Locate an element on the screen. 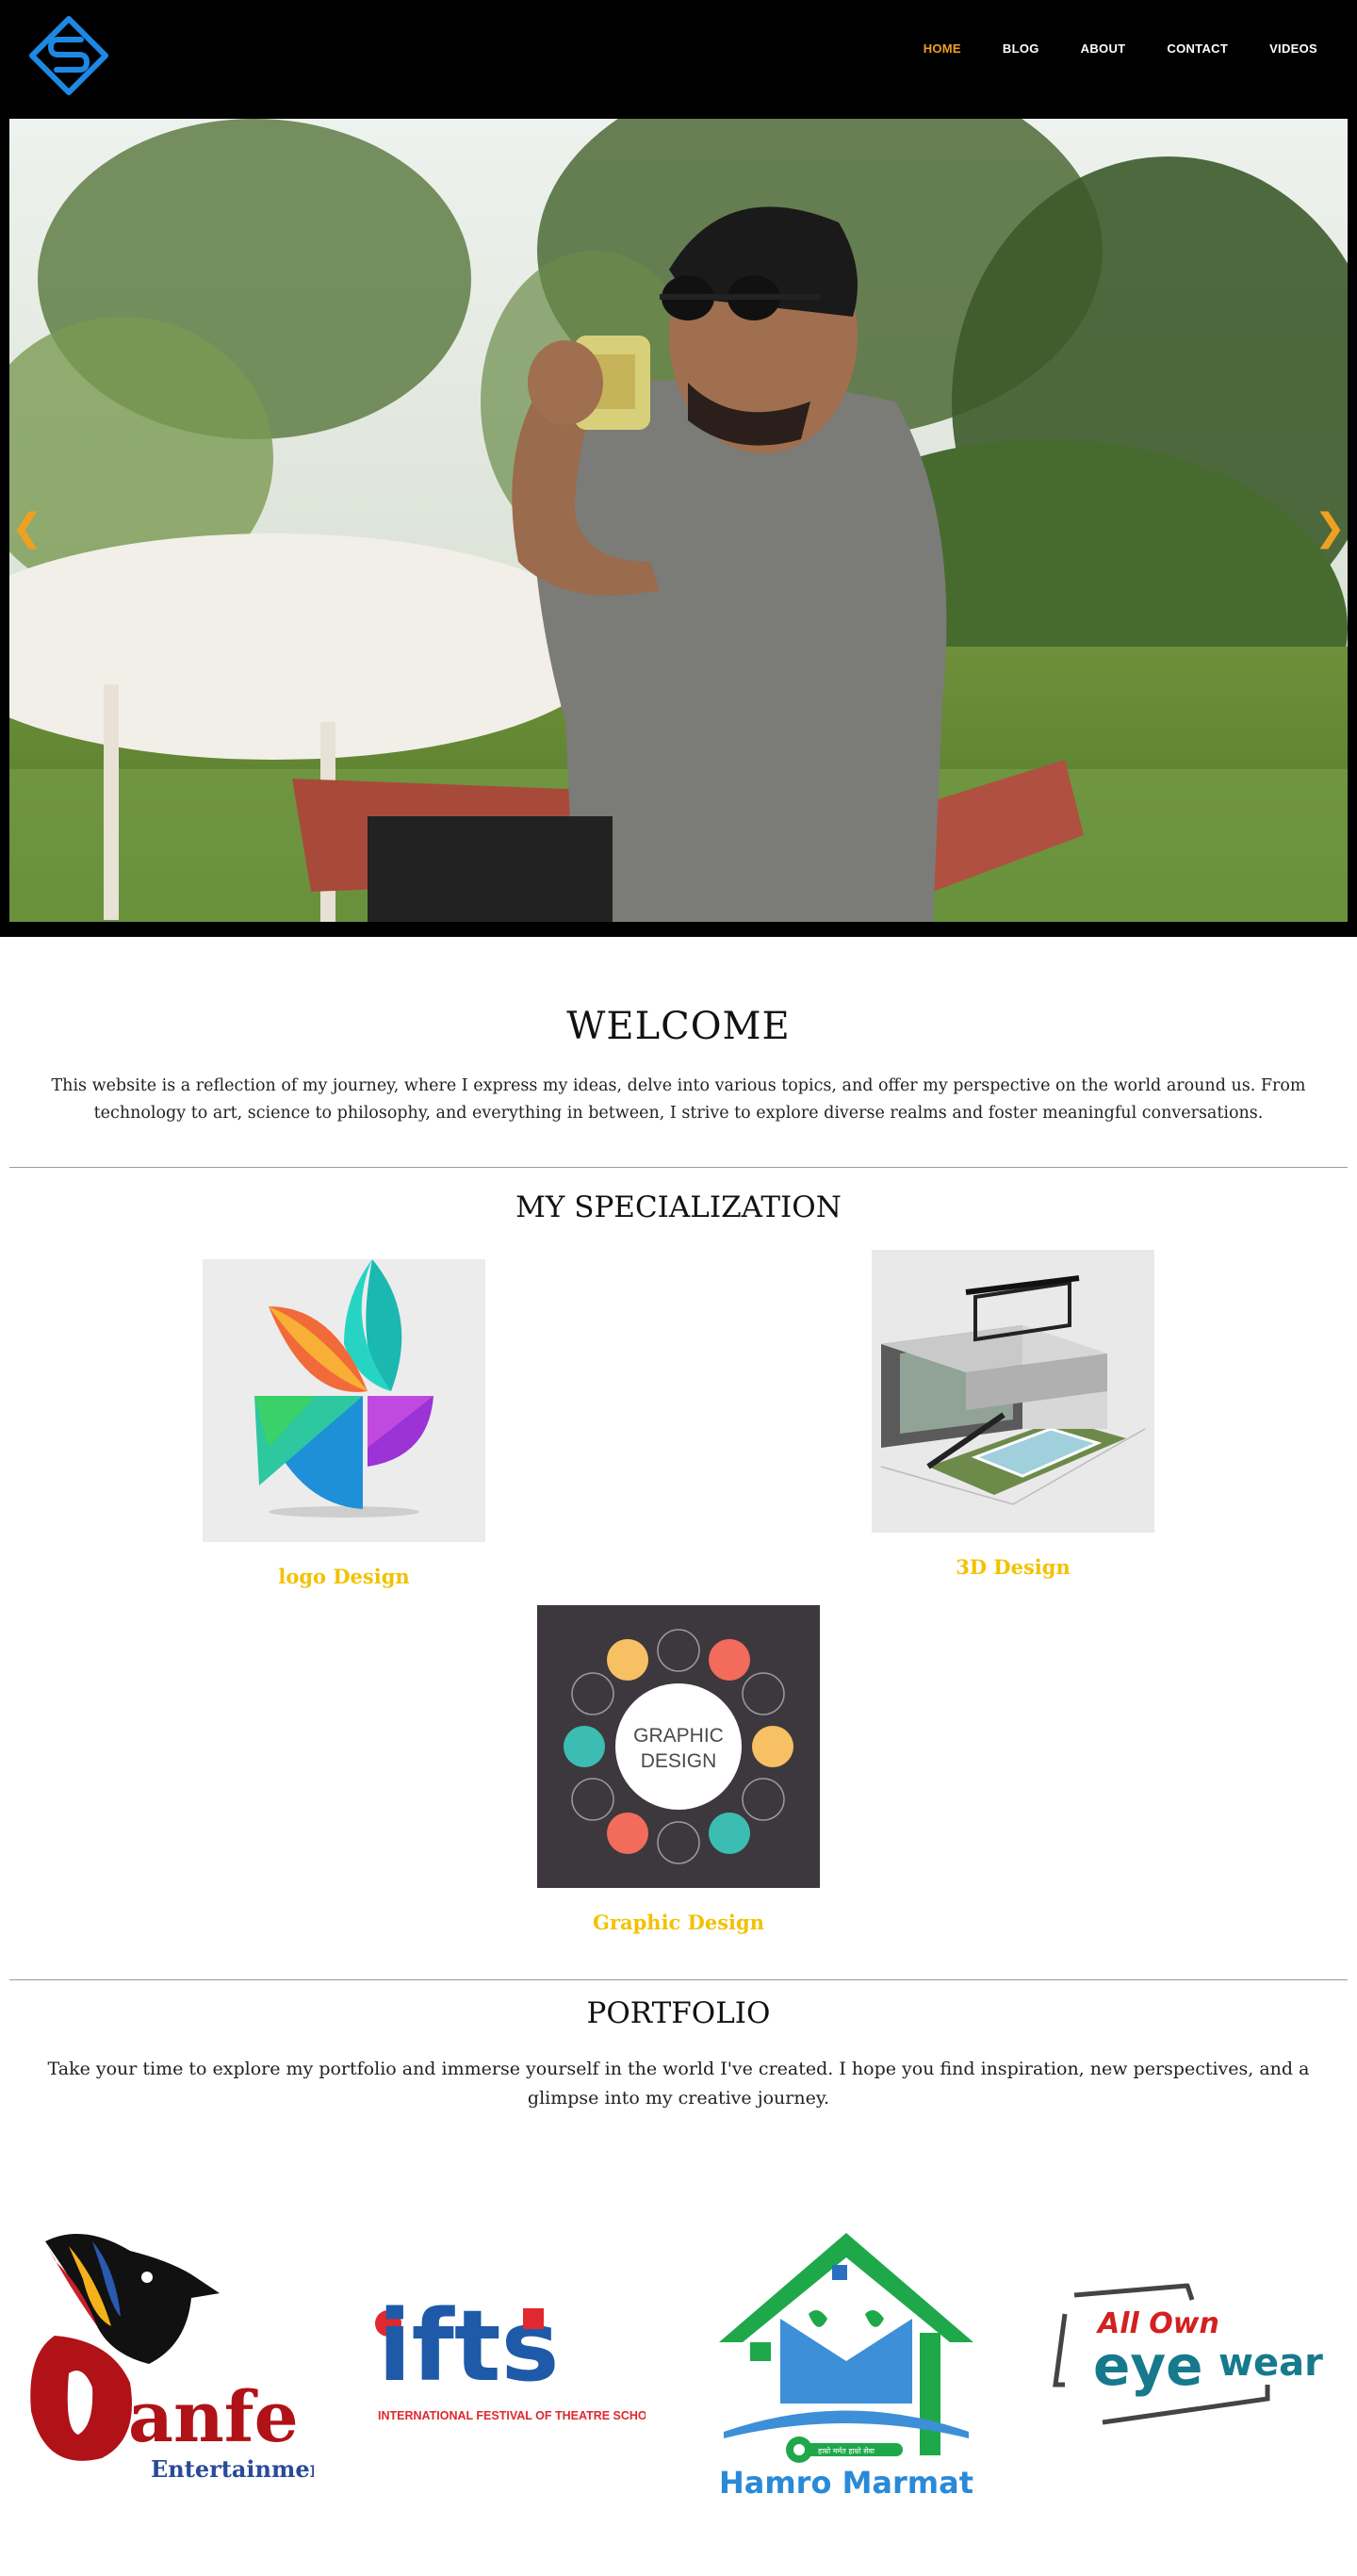 The height and width of the screenshot is (2576, 1357). graphic-design-card: GRAPHIC DESIGN Graphic Design is located at coordinates (678, 1769).